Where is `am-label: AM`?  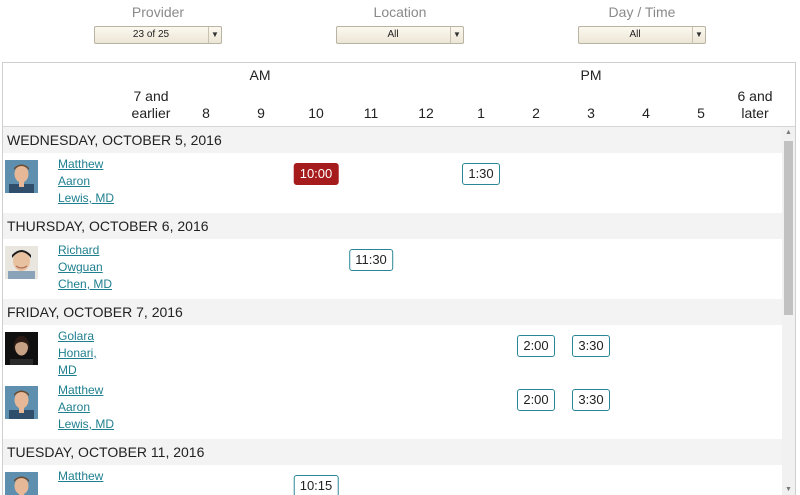 am-label: AM is located at coordinates (260, 75).